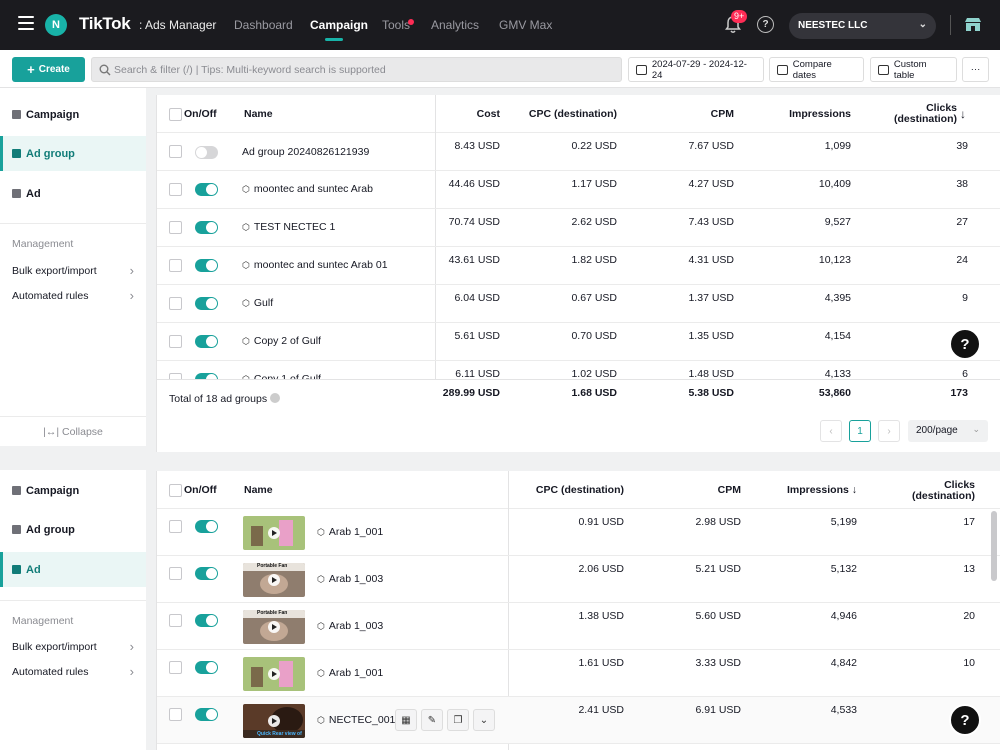 The height and width of the screenshot is (750, 1000). What do you see at coordinates (468, 114) in the screenshot?
I see `col-cost: Cost` at bounding box center [468, 114].